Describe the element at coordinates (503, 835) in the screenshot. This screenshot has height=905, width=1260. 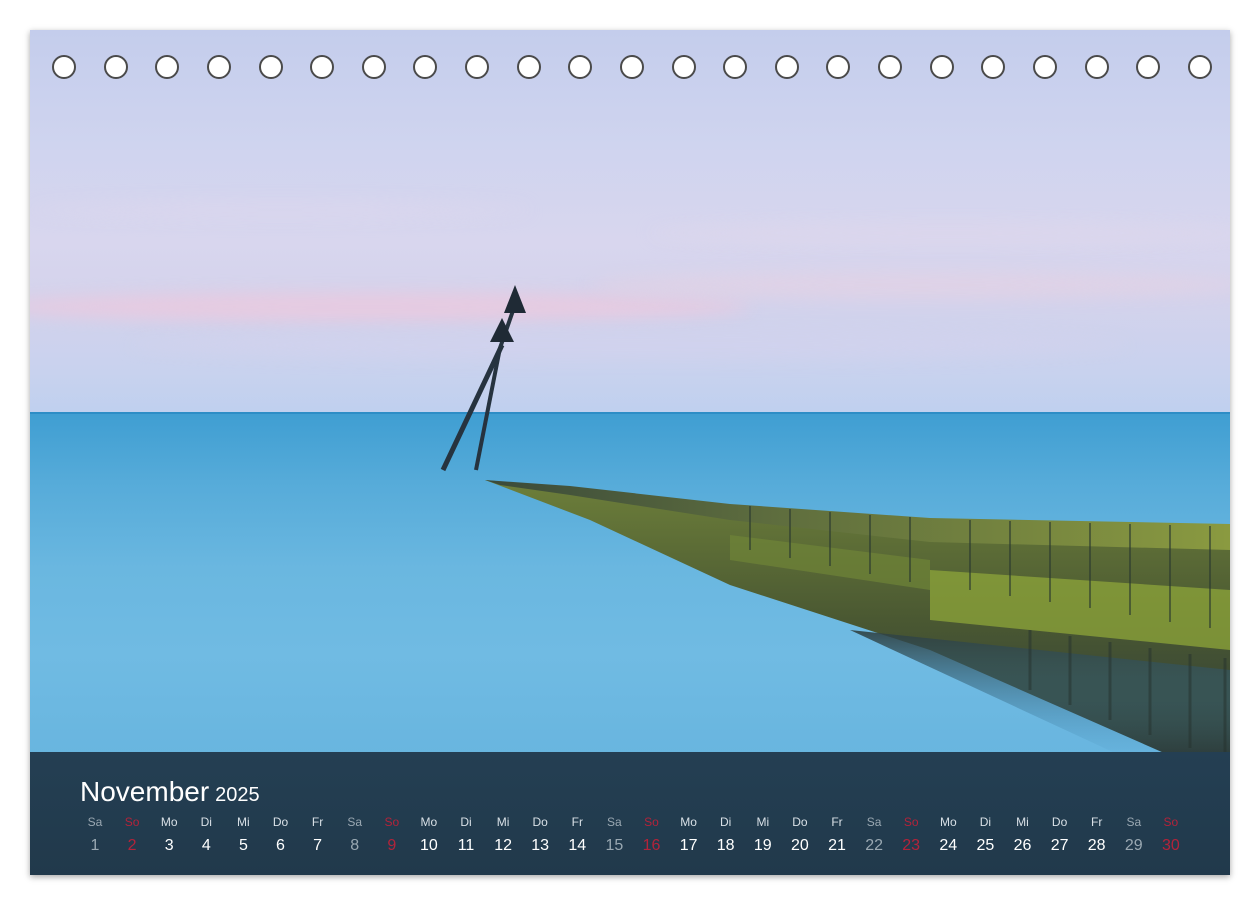
I see `day-cell: Mi 12` at that location.